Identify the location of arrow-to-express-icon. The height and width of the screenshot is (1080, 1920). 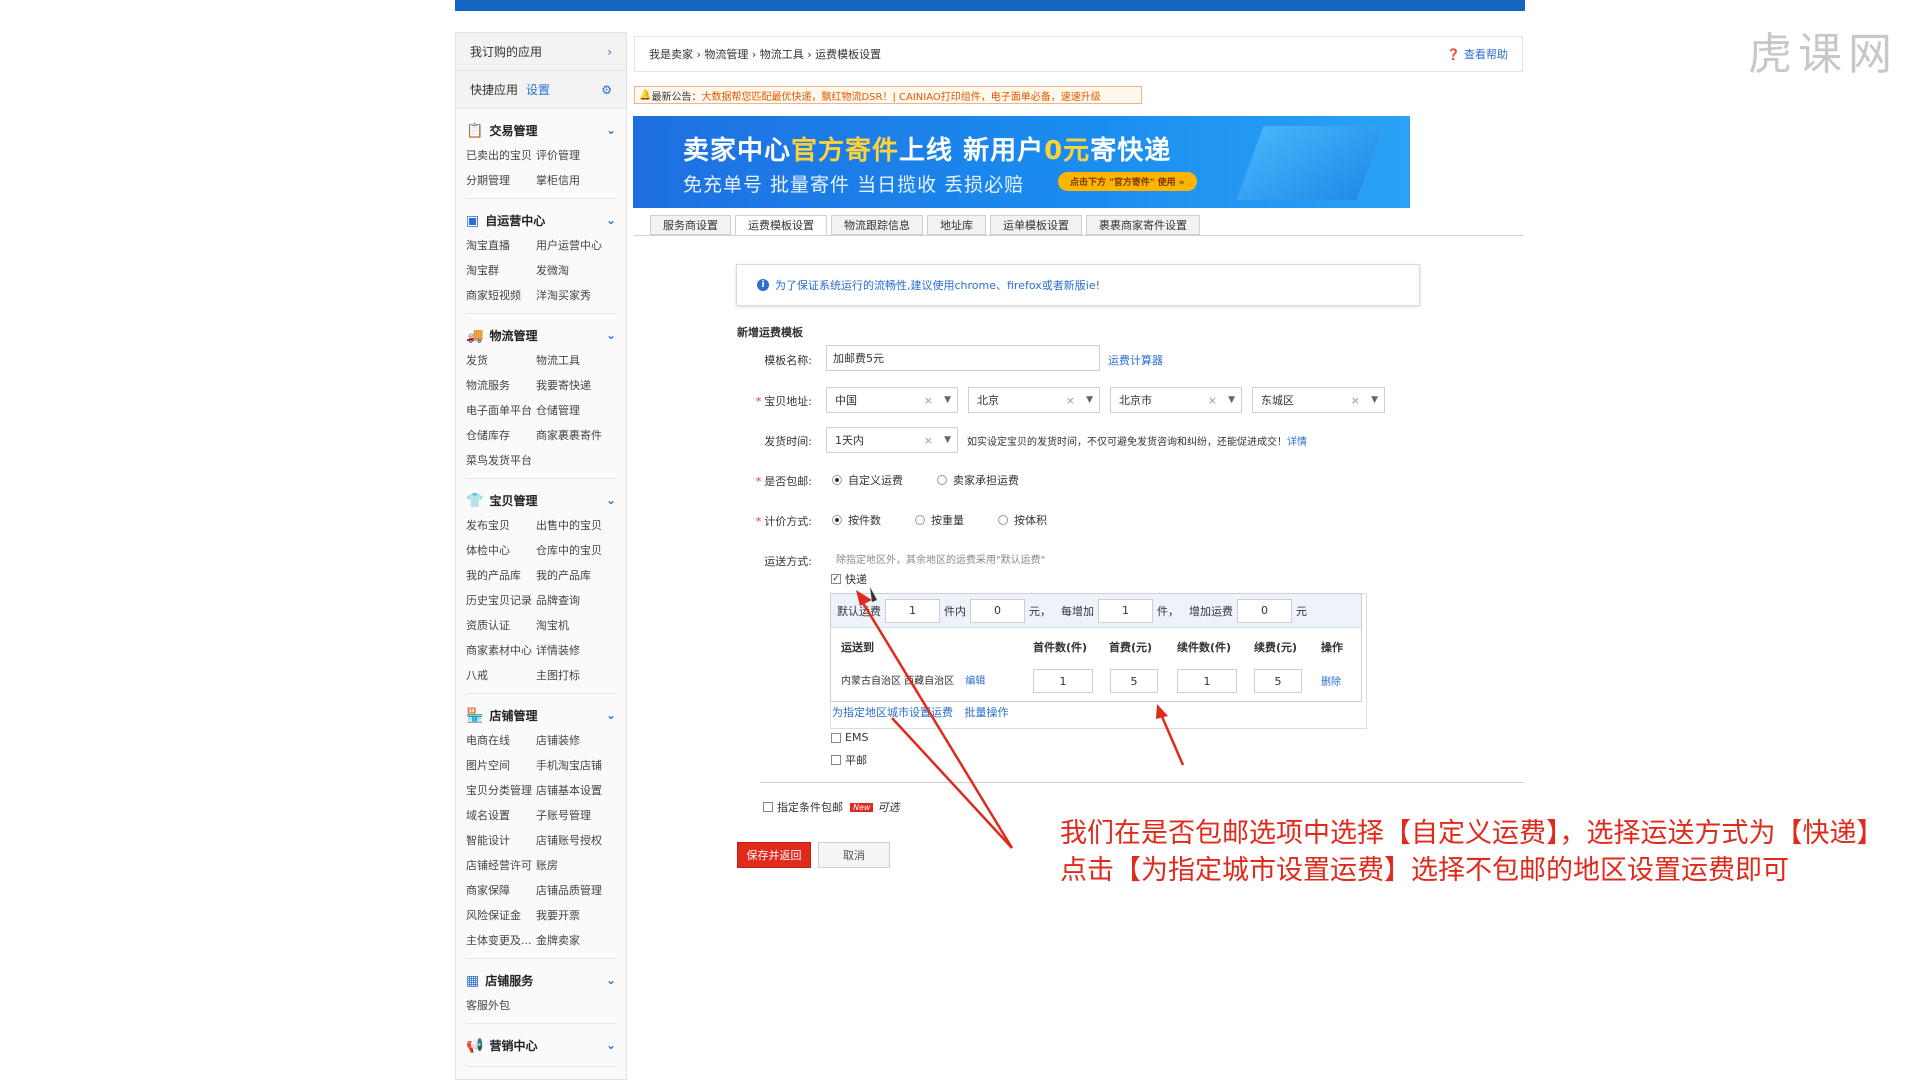
(936, 723).